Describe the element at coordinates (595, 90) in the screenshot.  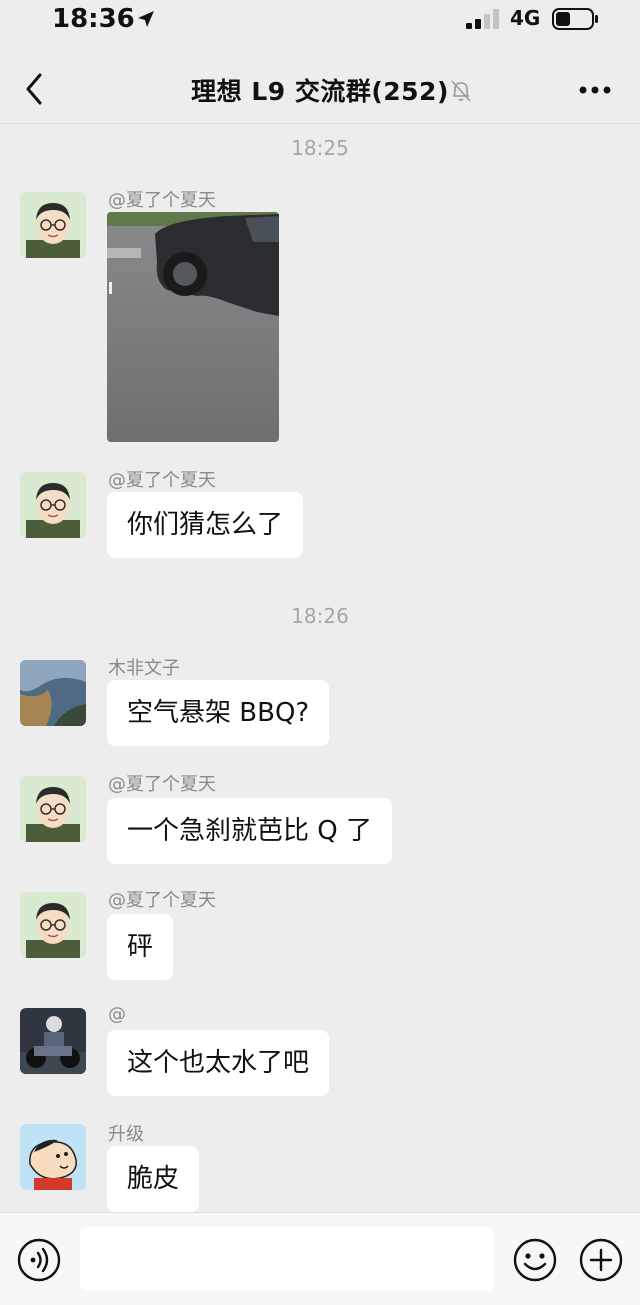
I see `more-options-icon` at that location.